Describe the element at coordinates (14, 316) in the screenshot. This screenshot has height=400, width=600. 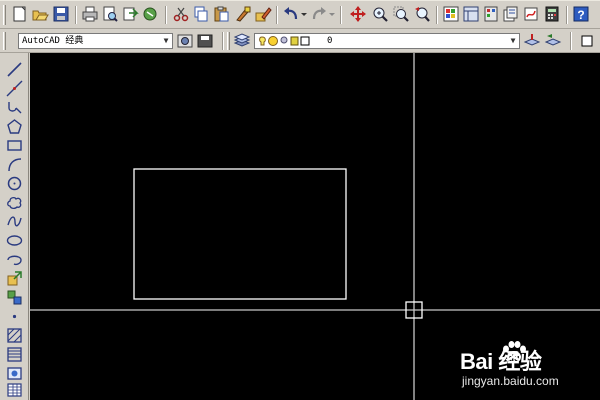
I see `point-icon` at that location.